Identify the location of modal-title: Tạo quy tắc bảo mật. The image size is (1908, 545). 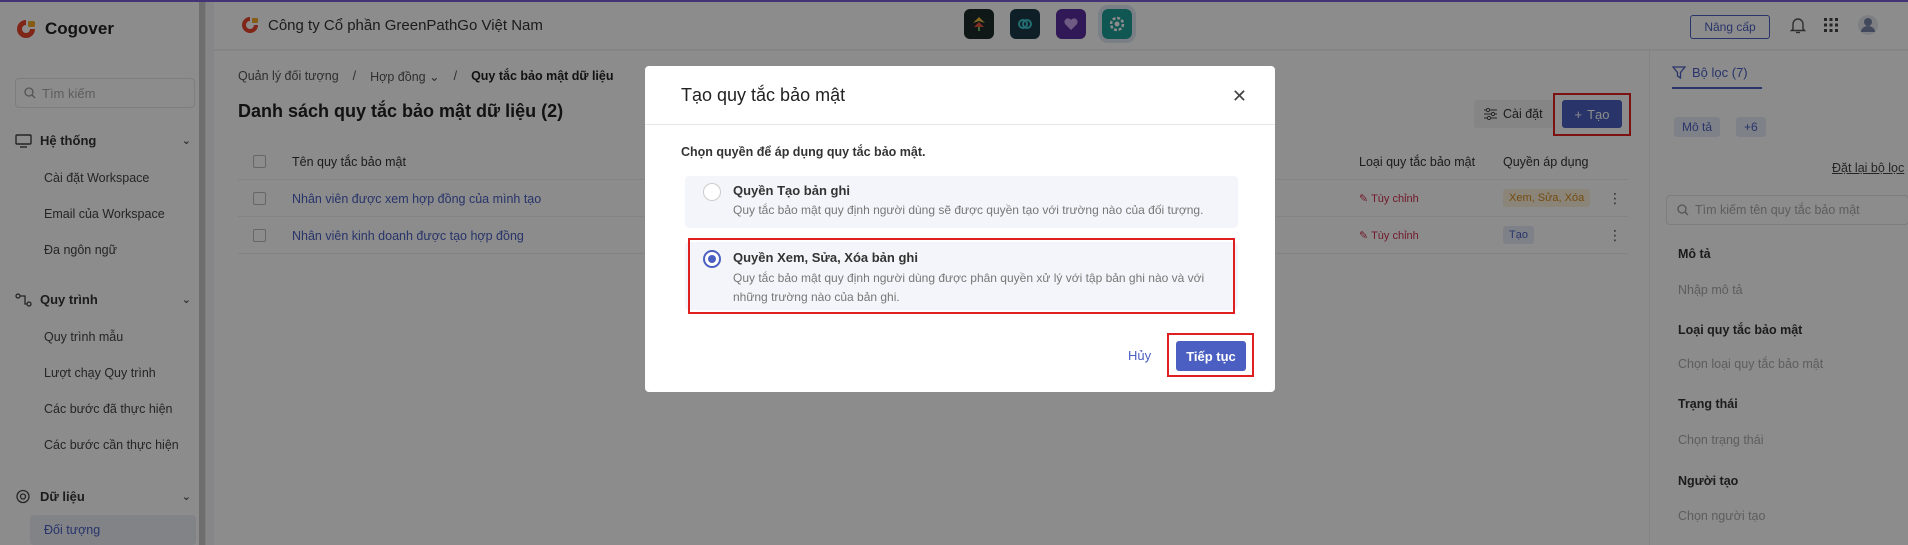
(763, 95).